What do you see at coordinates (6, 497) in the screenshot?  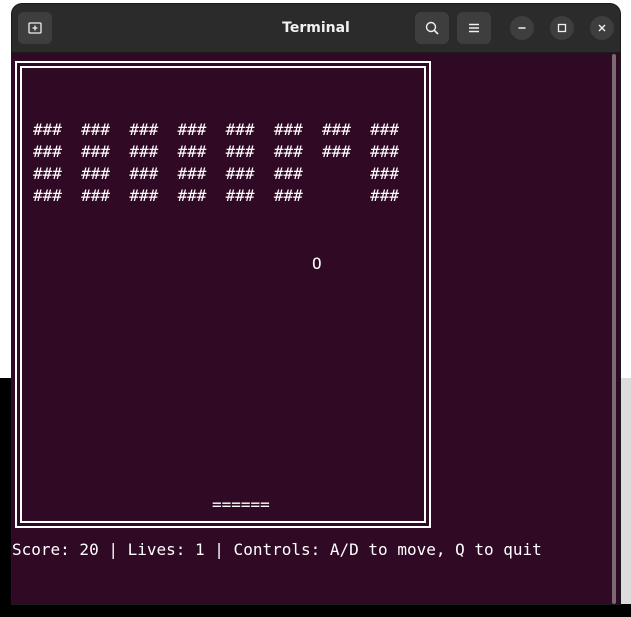 I see `desktop-background` at bounding box center [6, 497].